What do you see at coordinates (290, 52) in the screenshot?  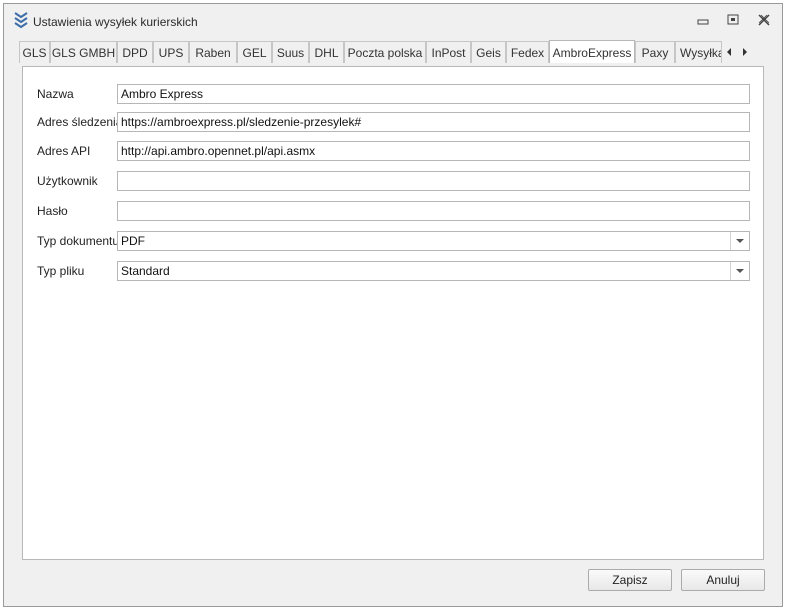 I see `tab-suus: Suus` at bounding box center [290, 52].